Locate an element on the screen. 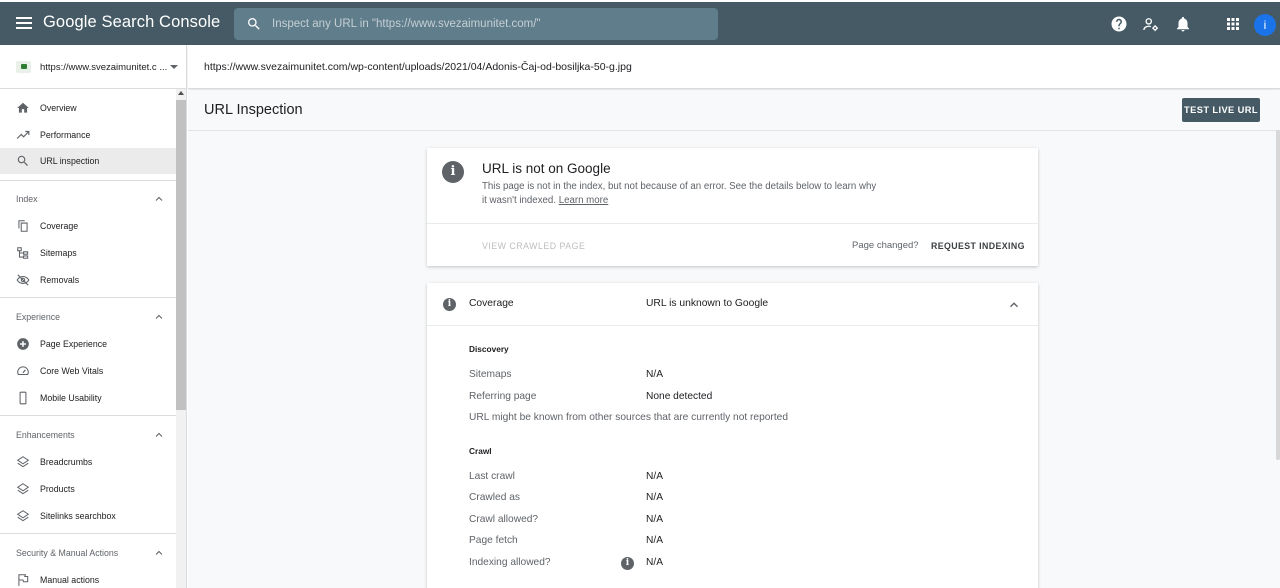  last-crawl-value: N/A is located at coordinates (654, 476).